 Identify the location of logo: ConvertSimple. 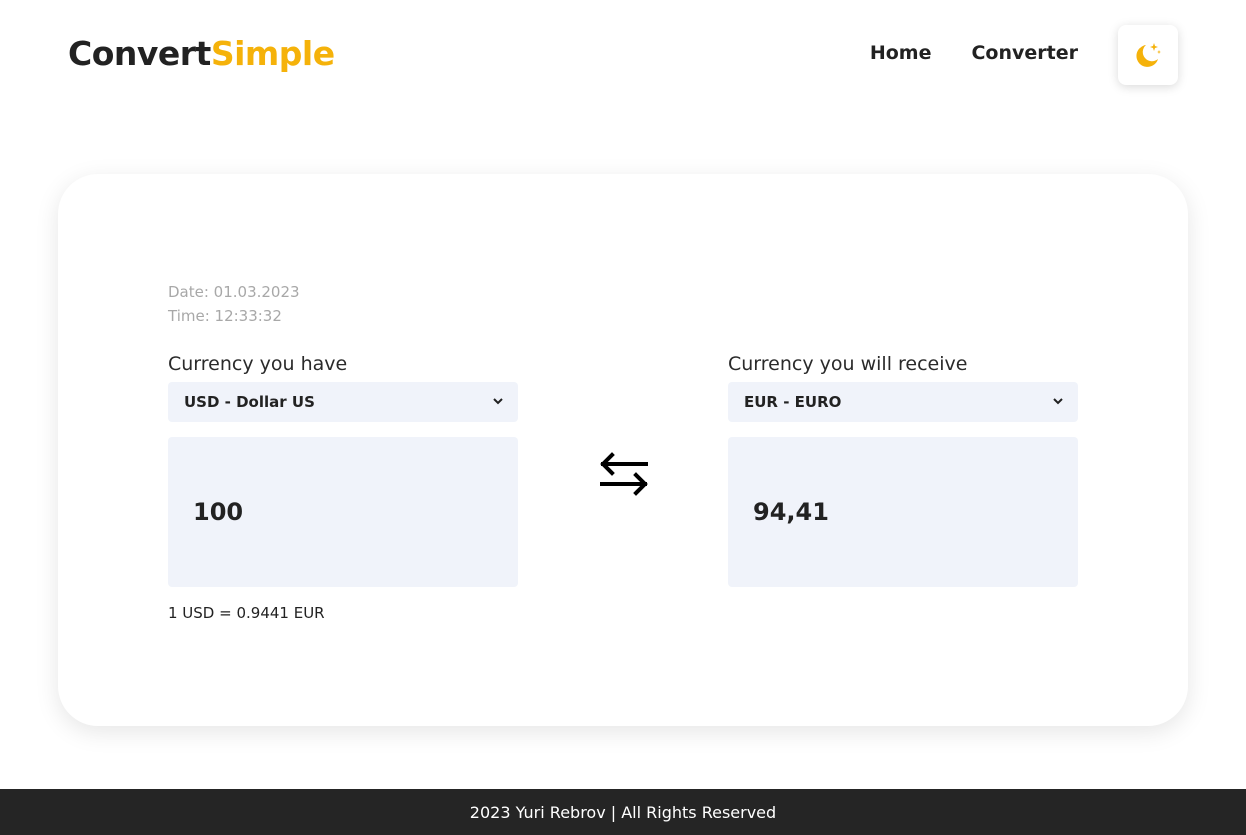
(201, 53).